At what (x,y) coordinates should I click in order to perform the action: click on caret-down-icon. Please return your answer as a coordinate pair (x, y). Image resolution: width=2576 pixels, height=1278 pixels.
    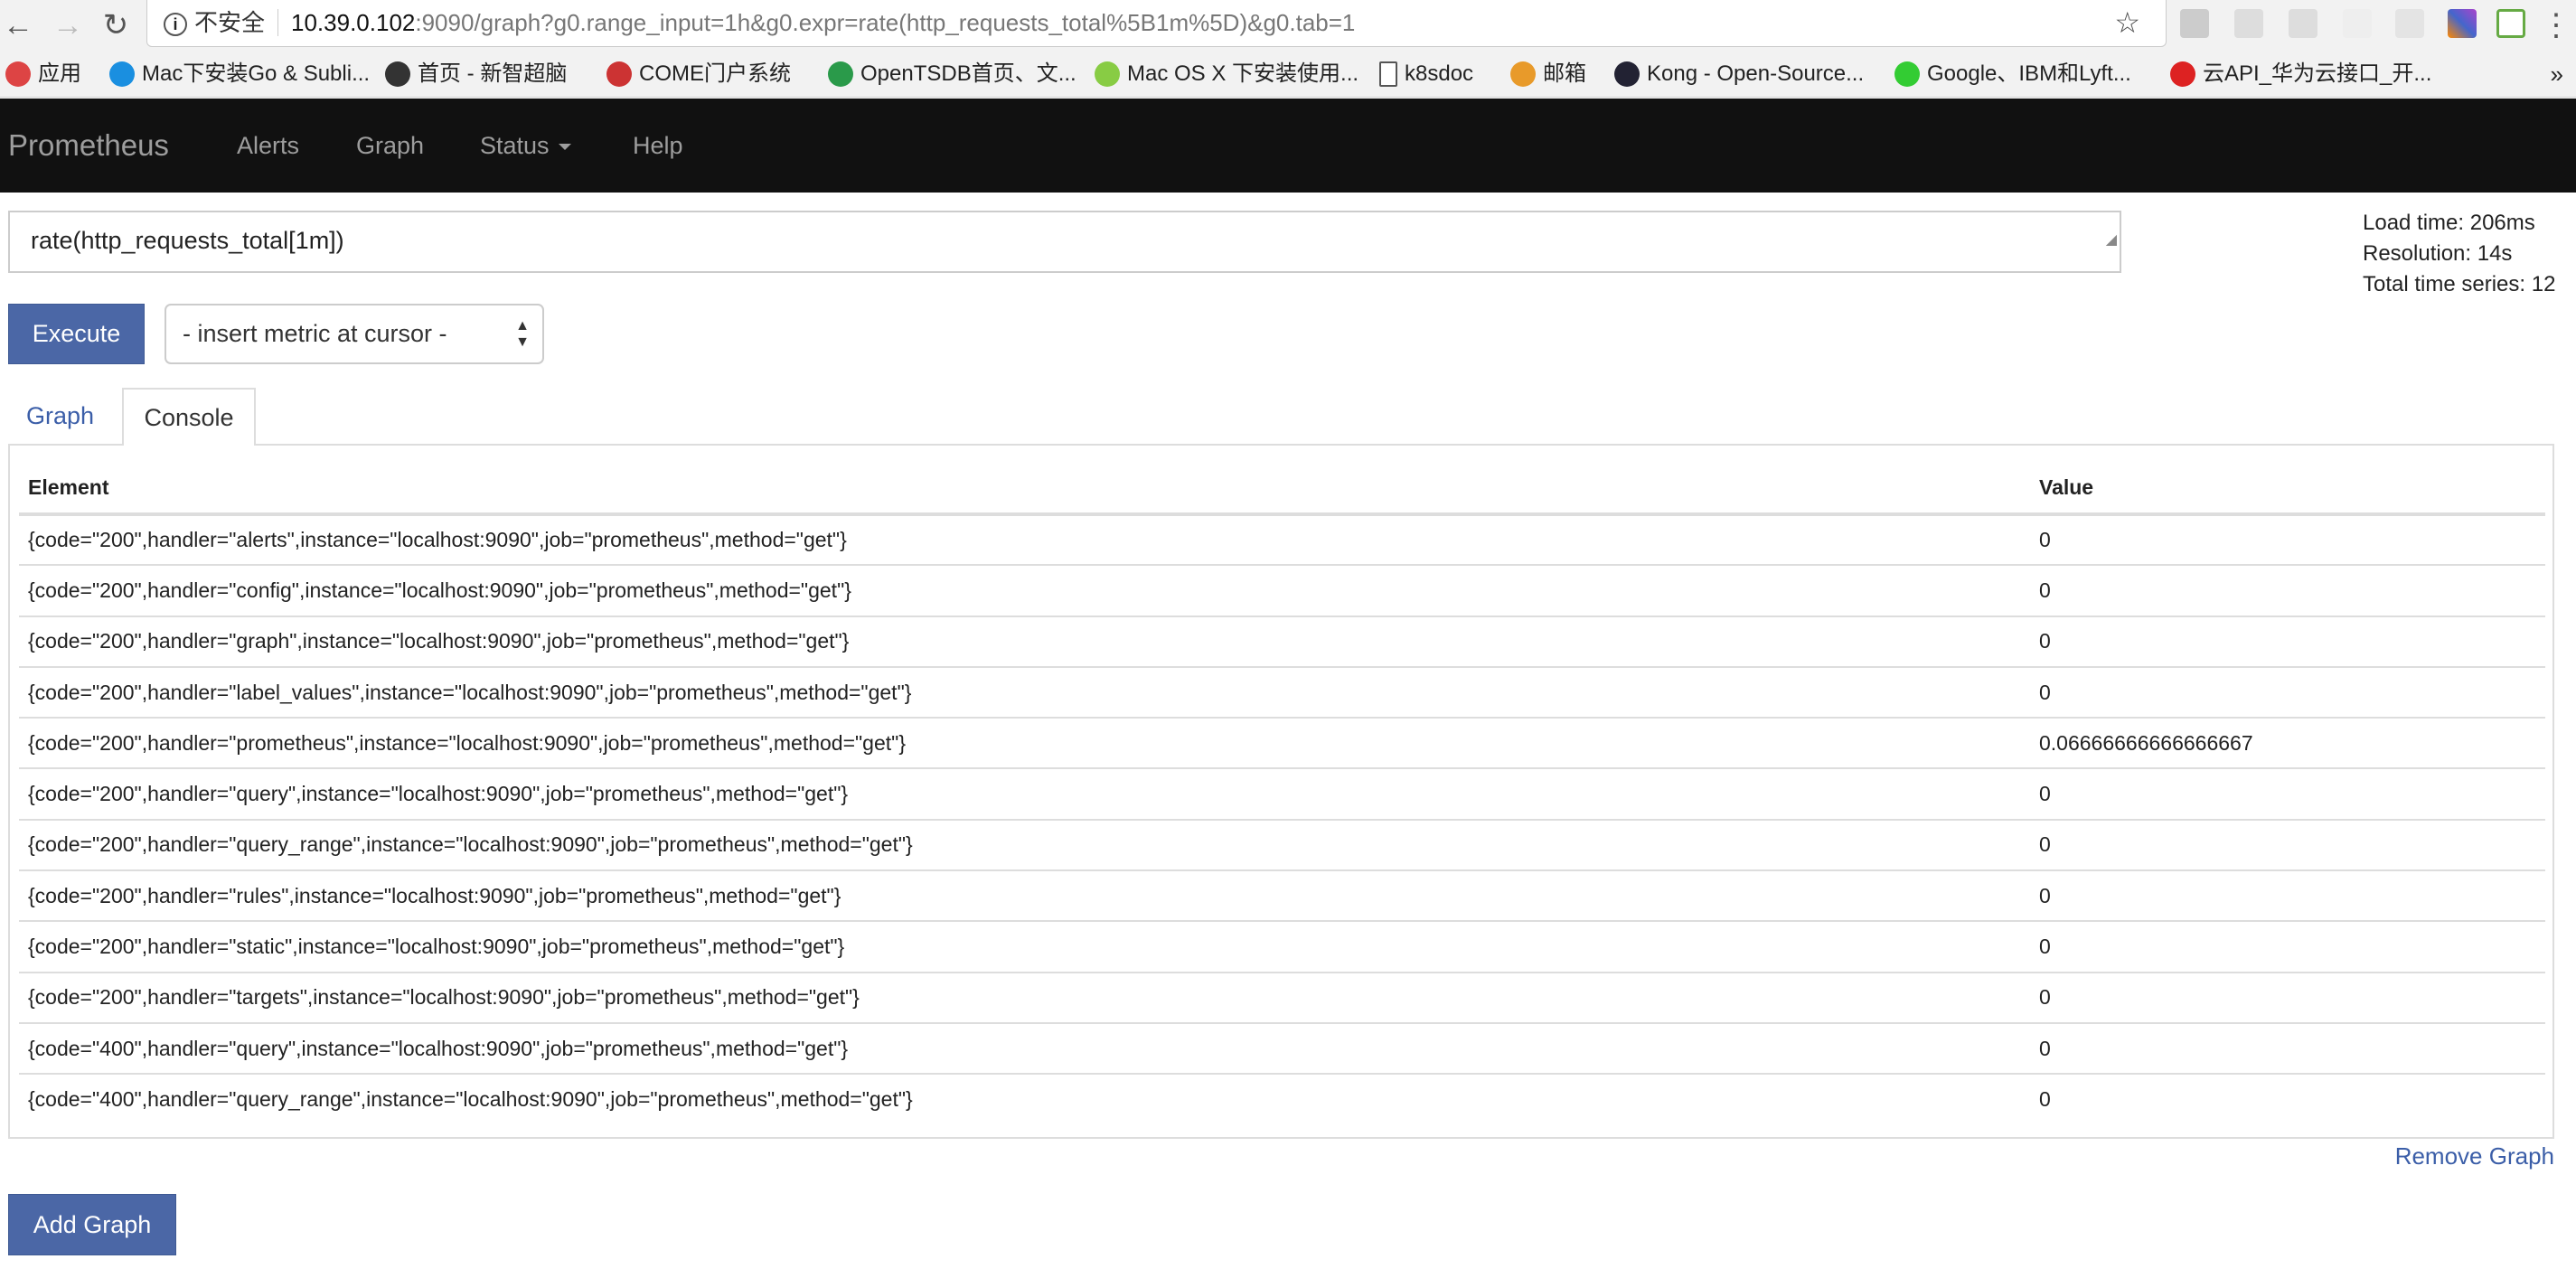
    Looking at the image, I should click on (564, 147).